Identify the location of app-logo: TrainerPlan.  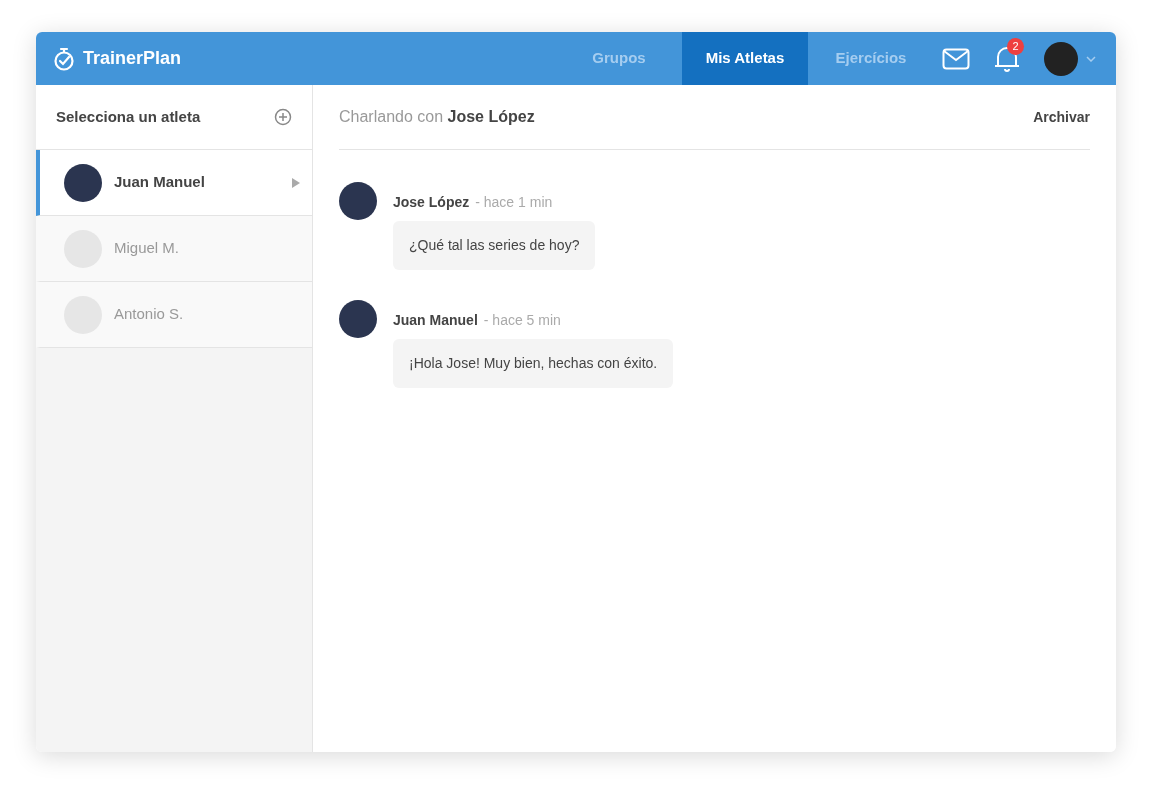
(132, 58).